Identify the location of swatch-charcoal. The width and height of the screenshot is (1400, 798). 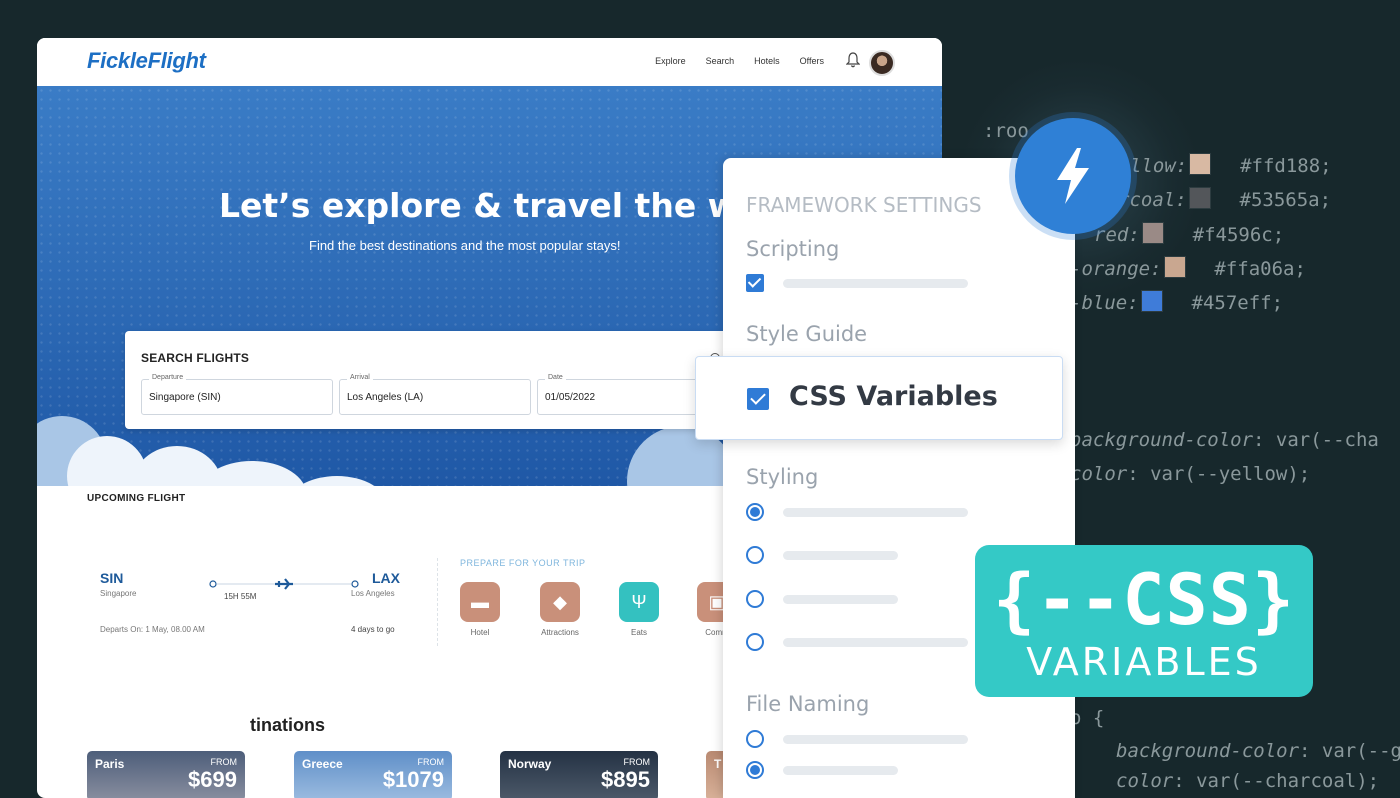
(1199, 198).